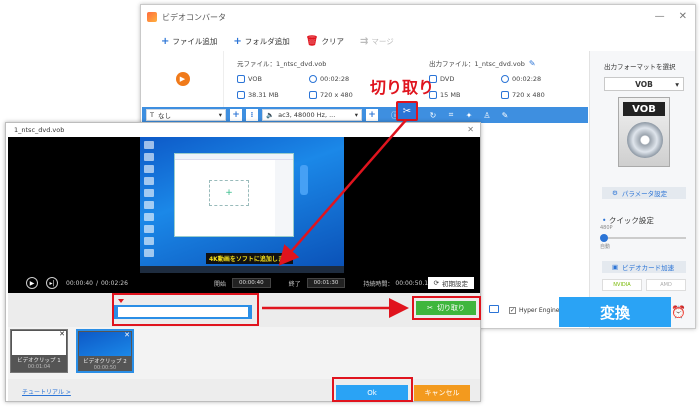 This screenshot has width=700, height=407. Describe the element at coordinates (241, 95) in the screenshot. I see `size-icon` at that location.